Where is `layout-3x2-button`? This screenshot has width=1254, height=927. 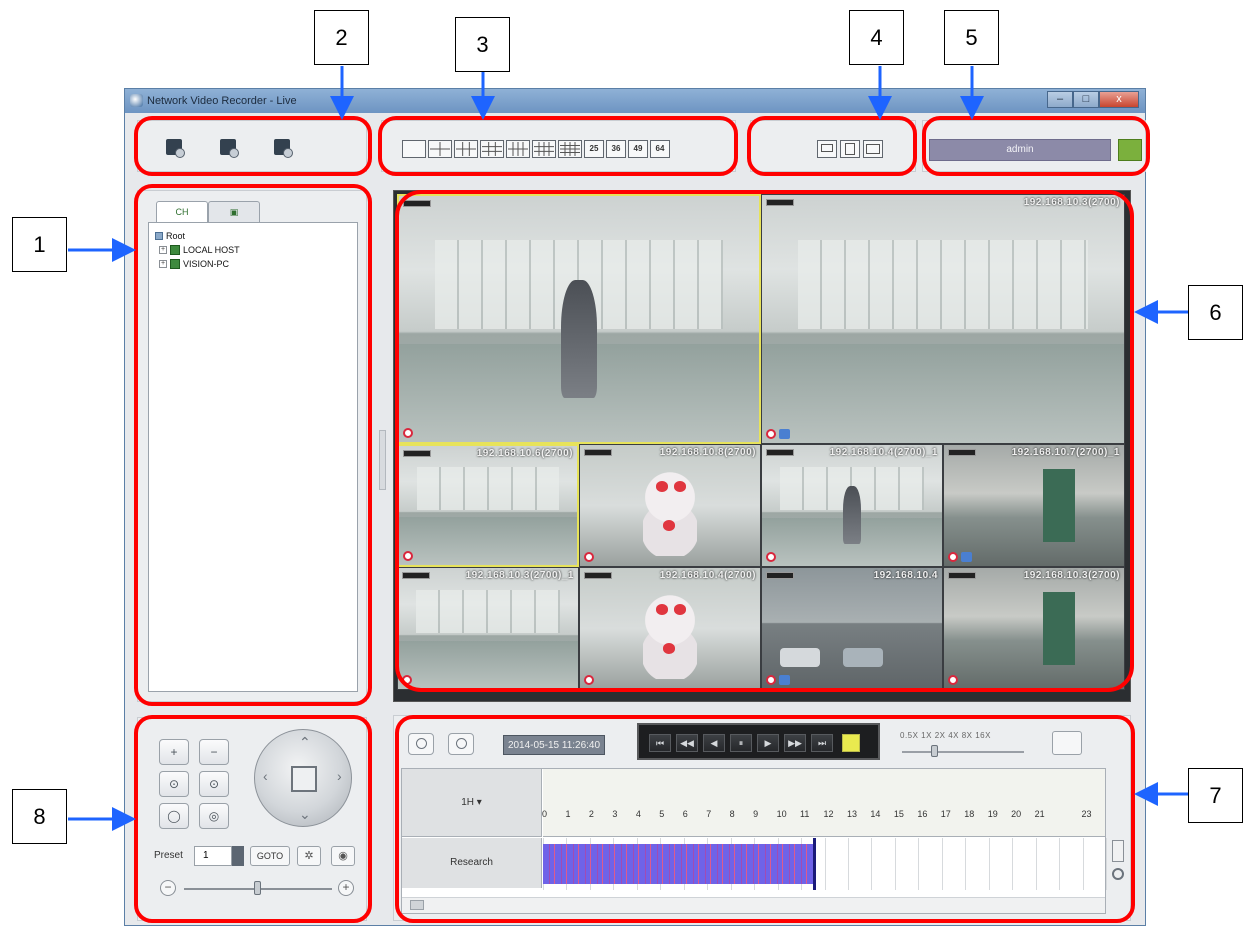
layout-3x2-button is located at coordinates (466, 149).